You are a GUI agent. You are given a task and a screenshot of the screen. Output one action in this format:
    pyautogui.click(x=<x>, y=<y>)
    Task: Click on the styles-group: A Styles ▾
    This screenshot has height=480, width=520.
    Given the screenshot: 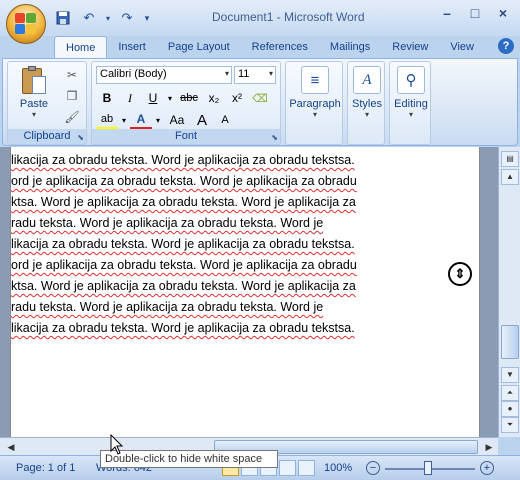 What is the action you would take?
    pyautogui.click(x=366, y=103)
    